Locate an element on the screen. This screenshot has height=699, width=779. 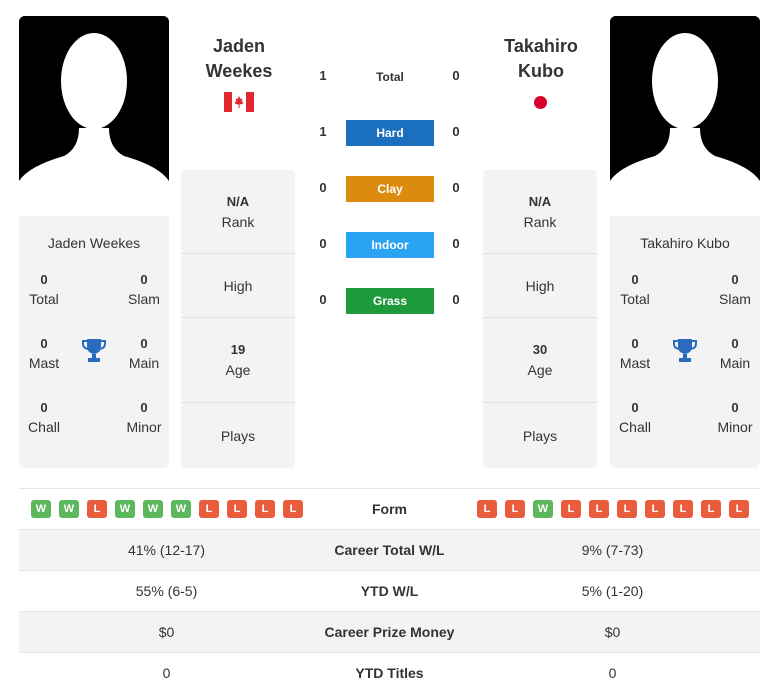
player1-total: 0 Total is located at coordinates (44, 289).